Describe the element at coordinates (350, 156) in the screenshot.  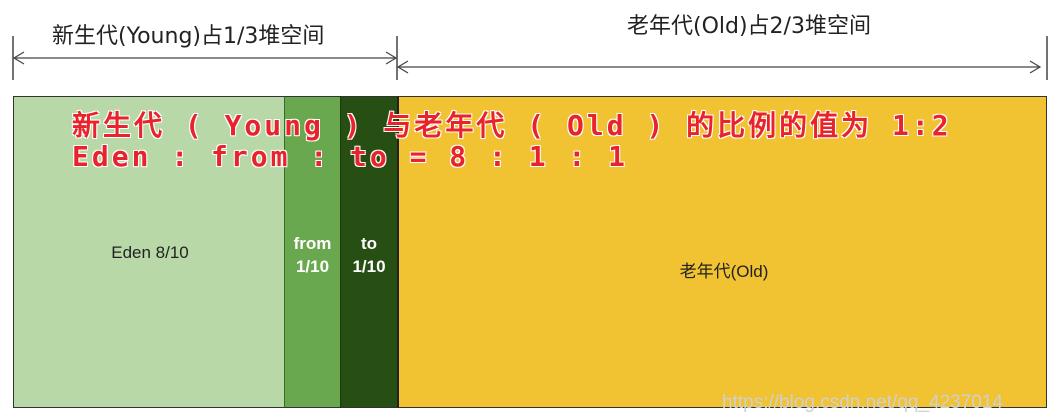
I see `ratio-annotation-line2: Eden : from : to = 8 : 1 : 1` at that location.